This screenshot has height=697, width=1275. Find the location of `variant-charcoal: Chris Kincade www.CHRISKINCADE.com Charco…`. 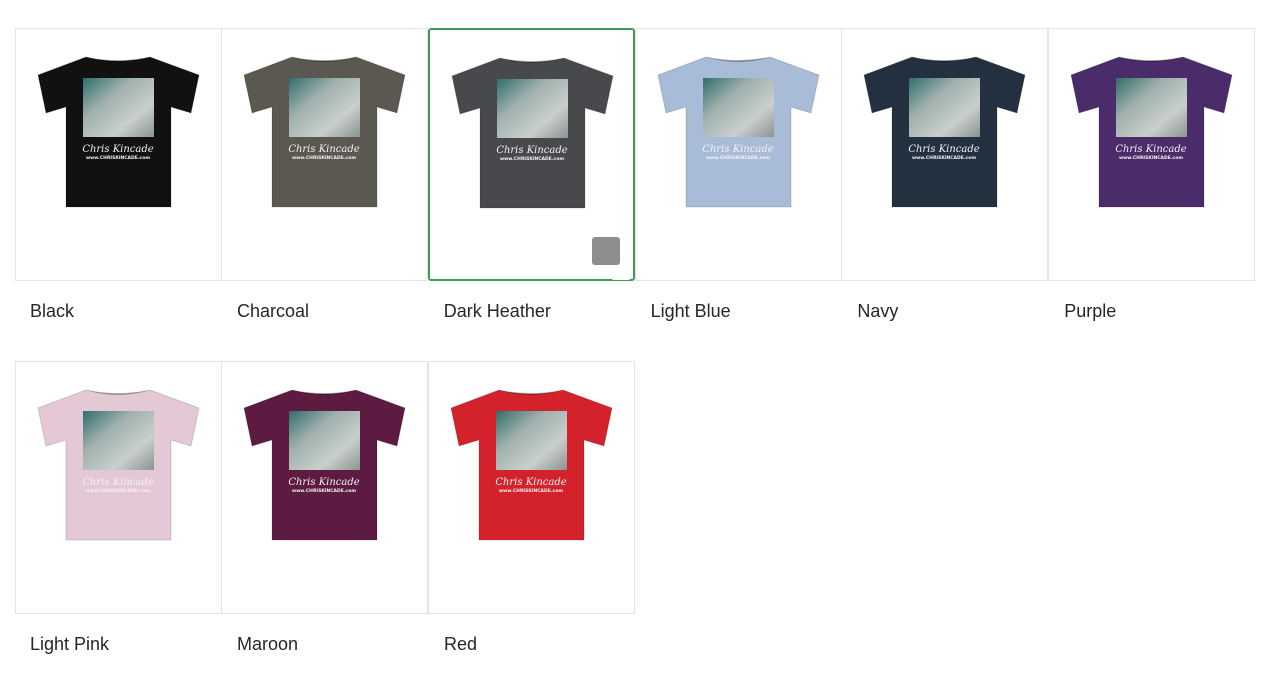

variant-charcoal: Chris Kincade www.CHRISKINCADE.com Charco… is located at coordinates (325, 194).